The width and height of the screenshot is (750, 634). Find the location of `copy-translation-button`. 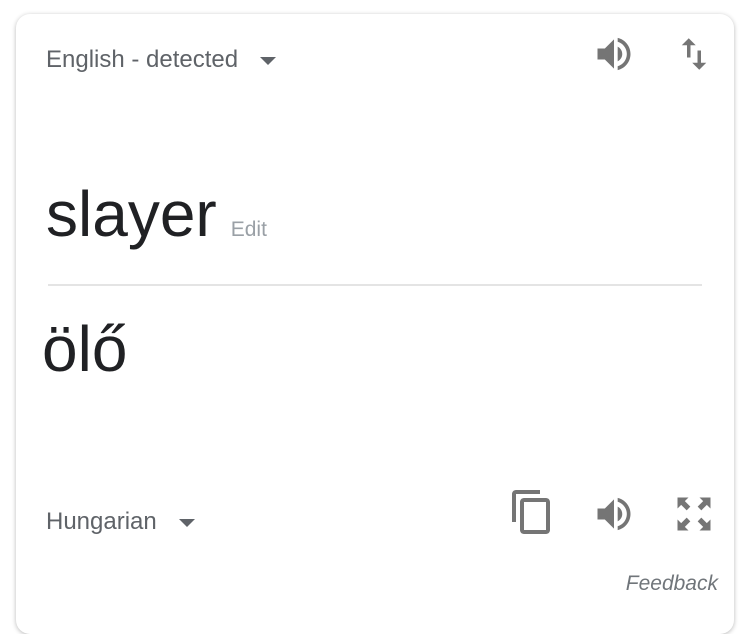

copy-translation-button is located at coordinates (532, 512).